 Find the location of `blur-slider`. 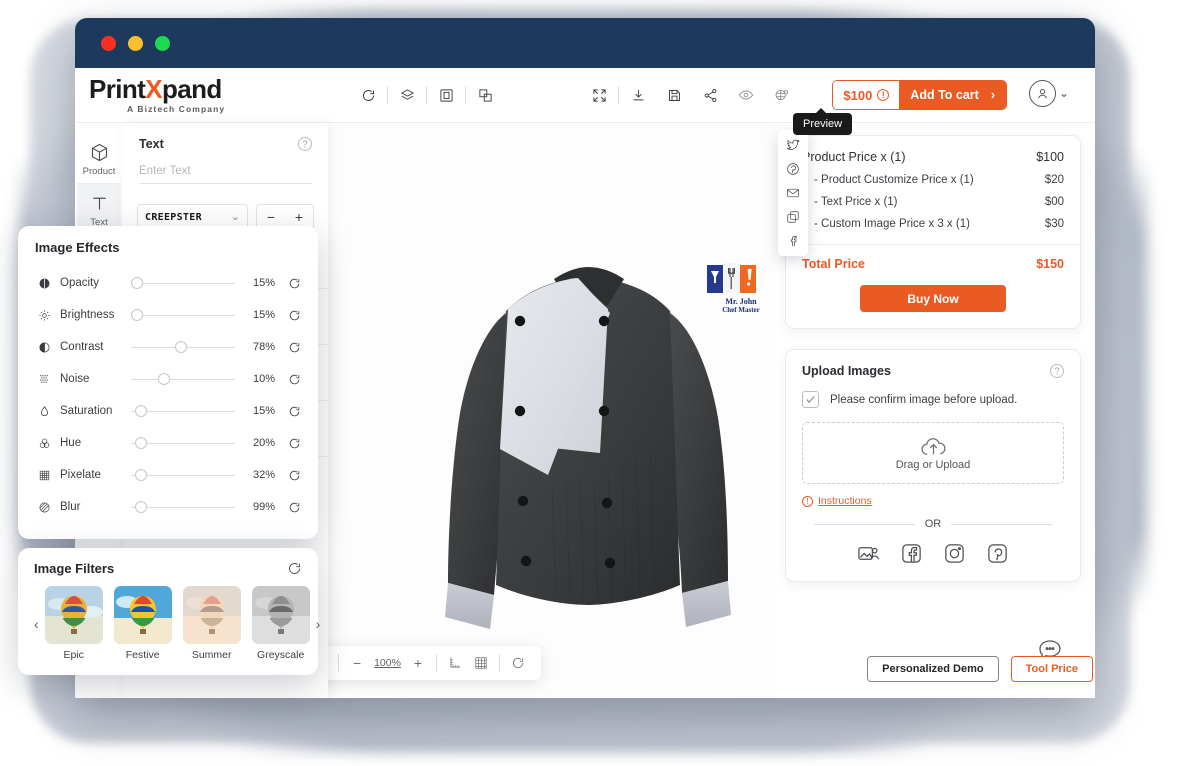

blur-slider is located at coordinates (183, 507).